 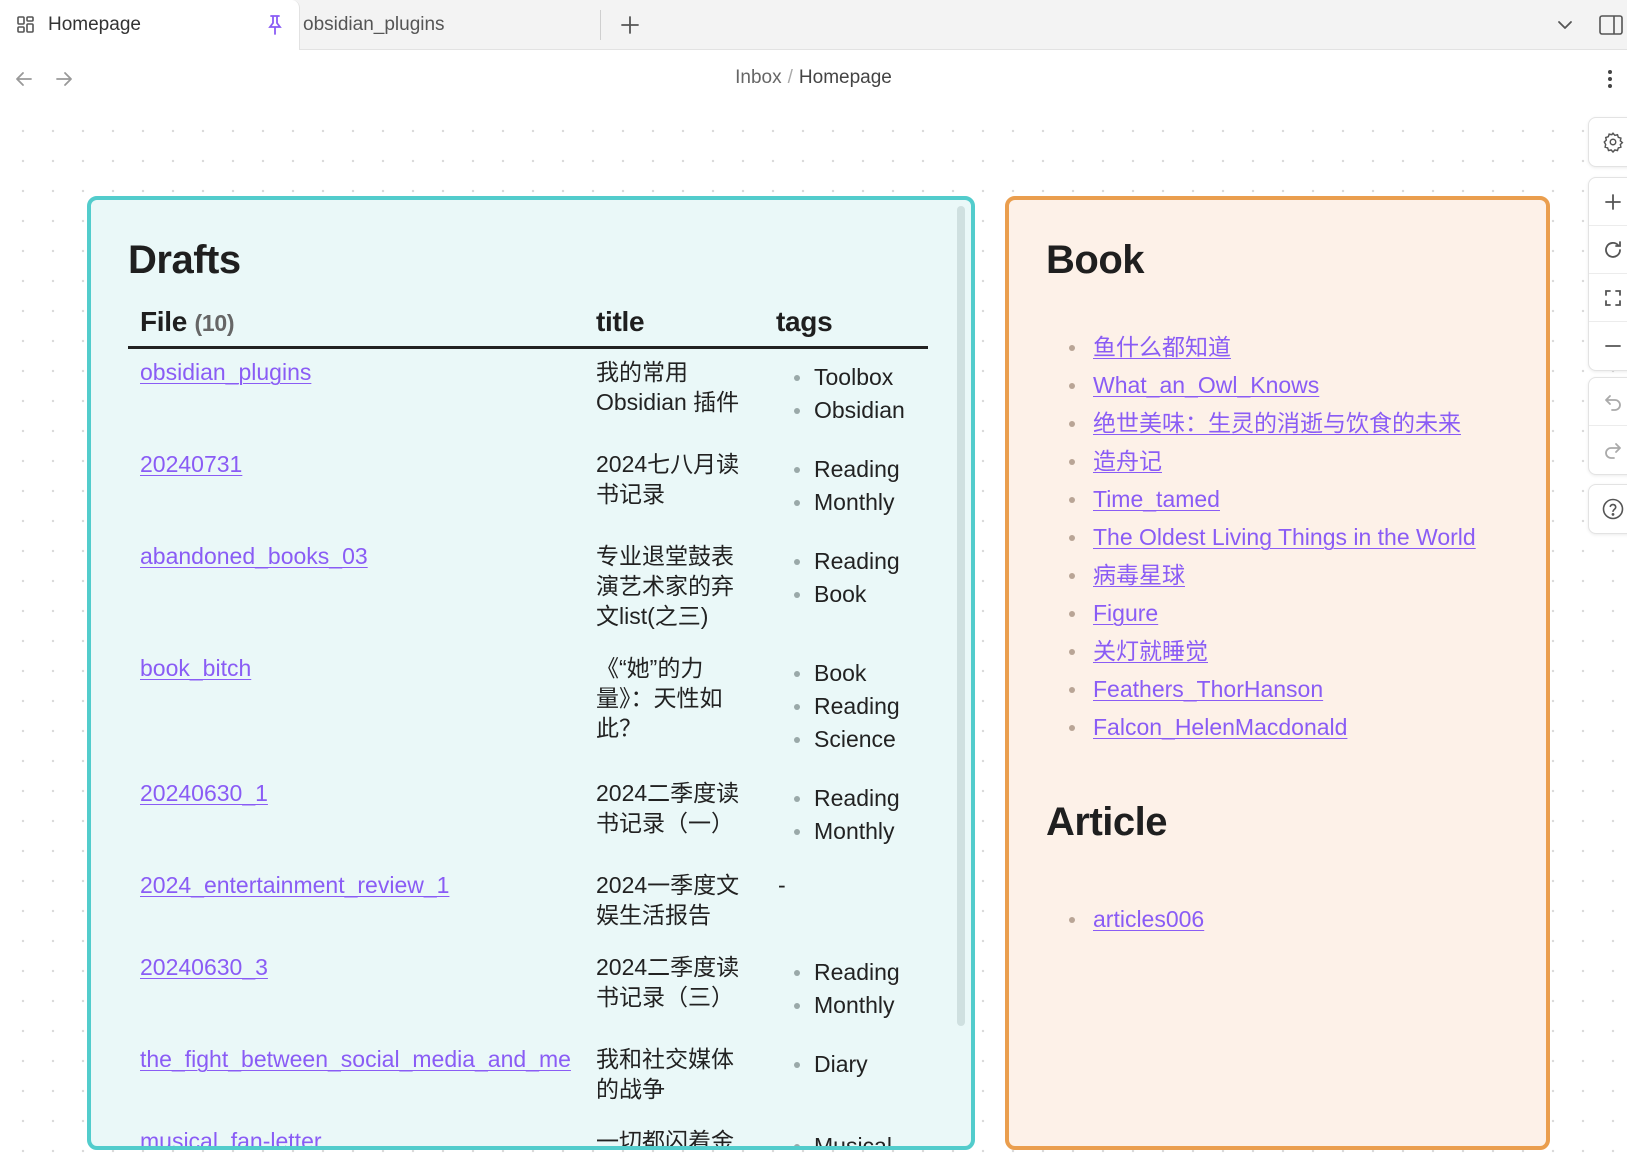 What do you see at coordinates (758, 77) in the screenshot?
I see `breadcrumb-parent: Inbox` at bounding box center [758, 77].